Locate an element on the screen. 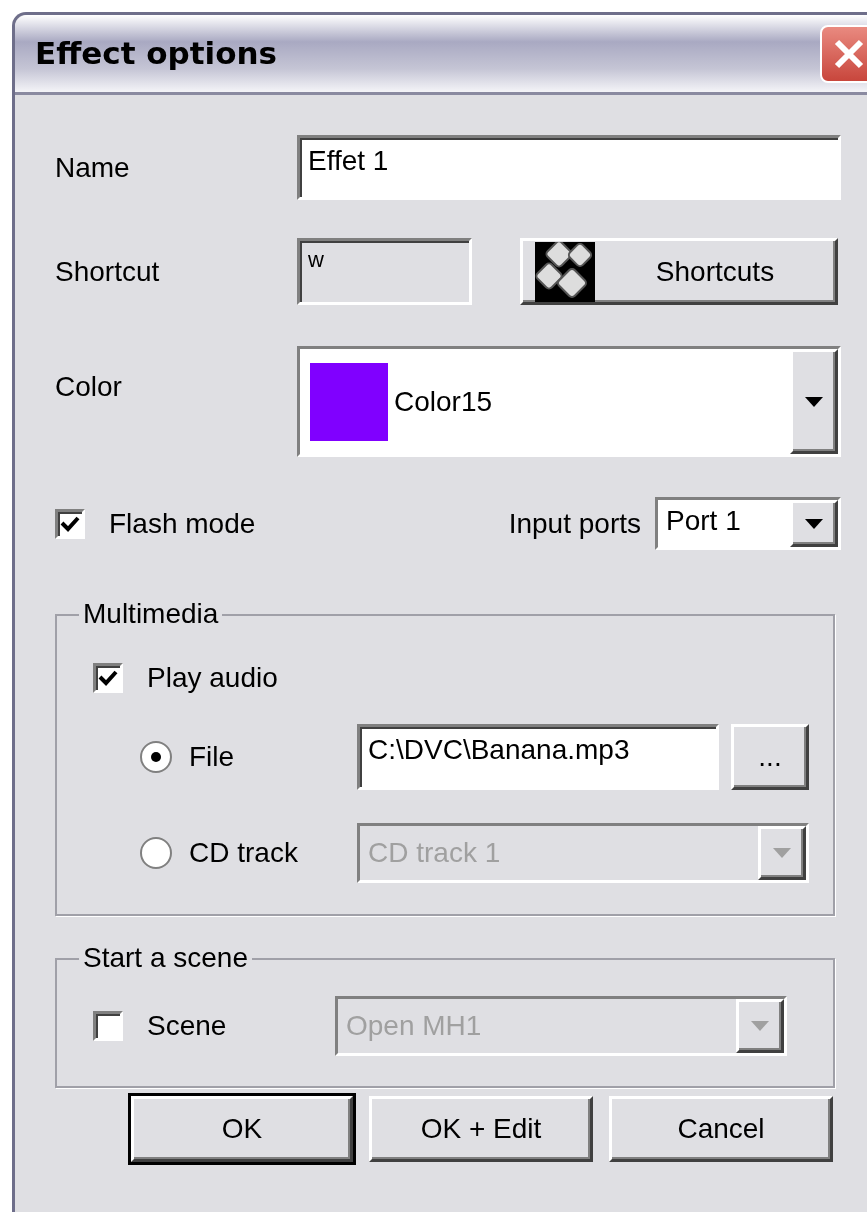 Image resolution: width=867 pixels, height=1212 pixels. keyboard-keys-icon is located at coordinates (565, 271).